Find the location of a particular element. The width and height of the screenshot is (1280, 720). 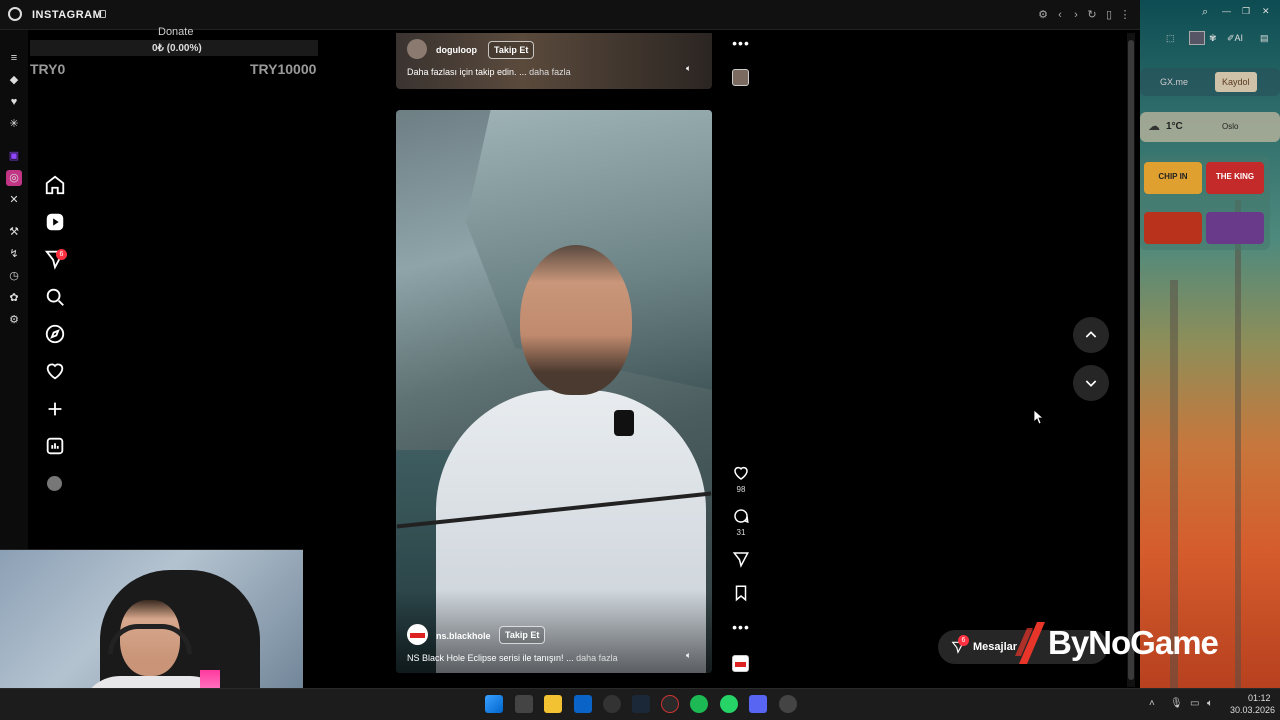

like-count: 98 is located at coordinates (741, 489).